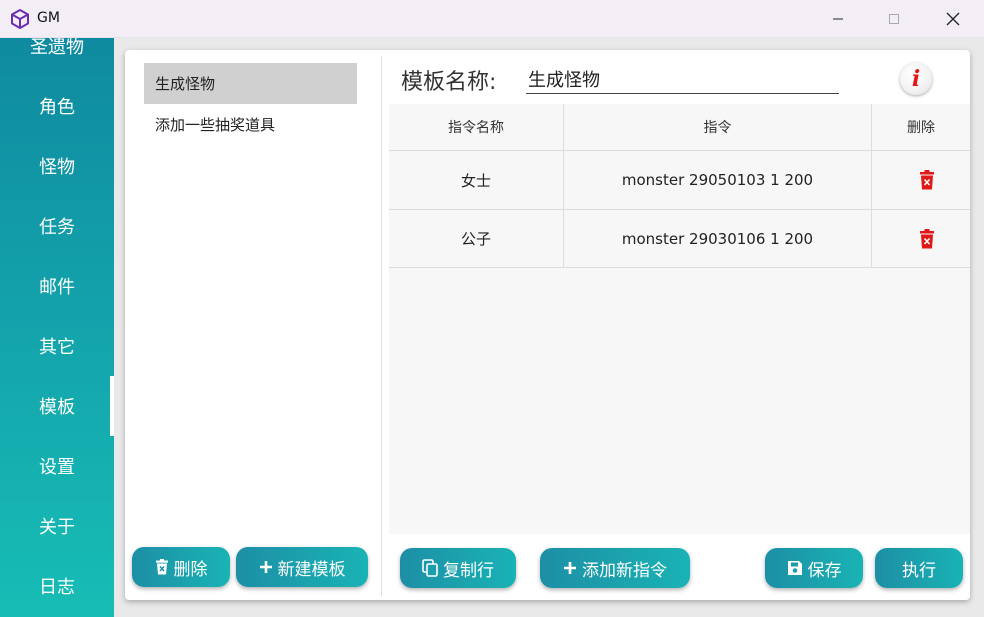 The image size is (984, 617). I want to click on sidebar-item-logs: 日志, so click(57, 586).